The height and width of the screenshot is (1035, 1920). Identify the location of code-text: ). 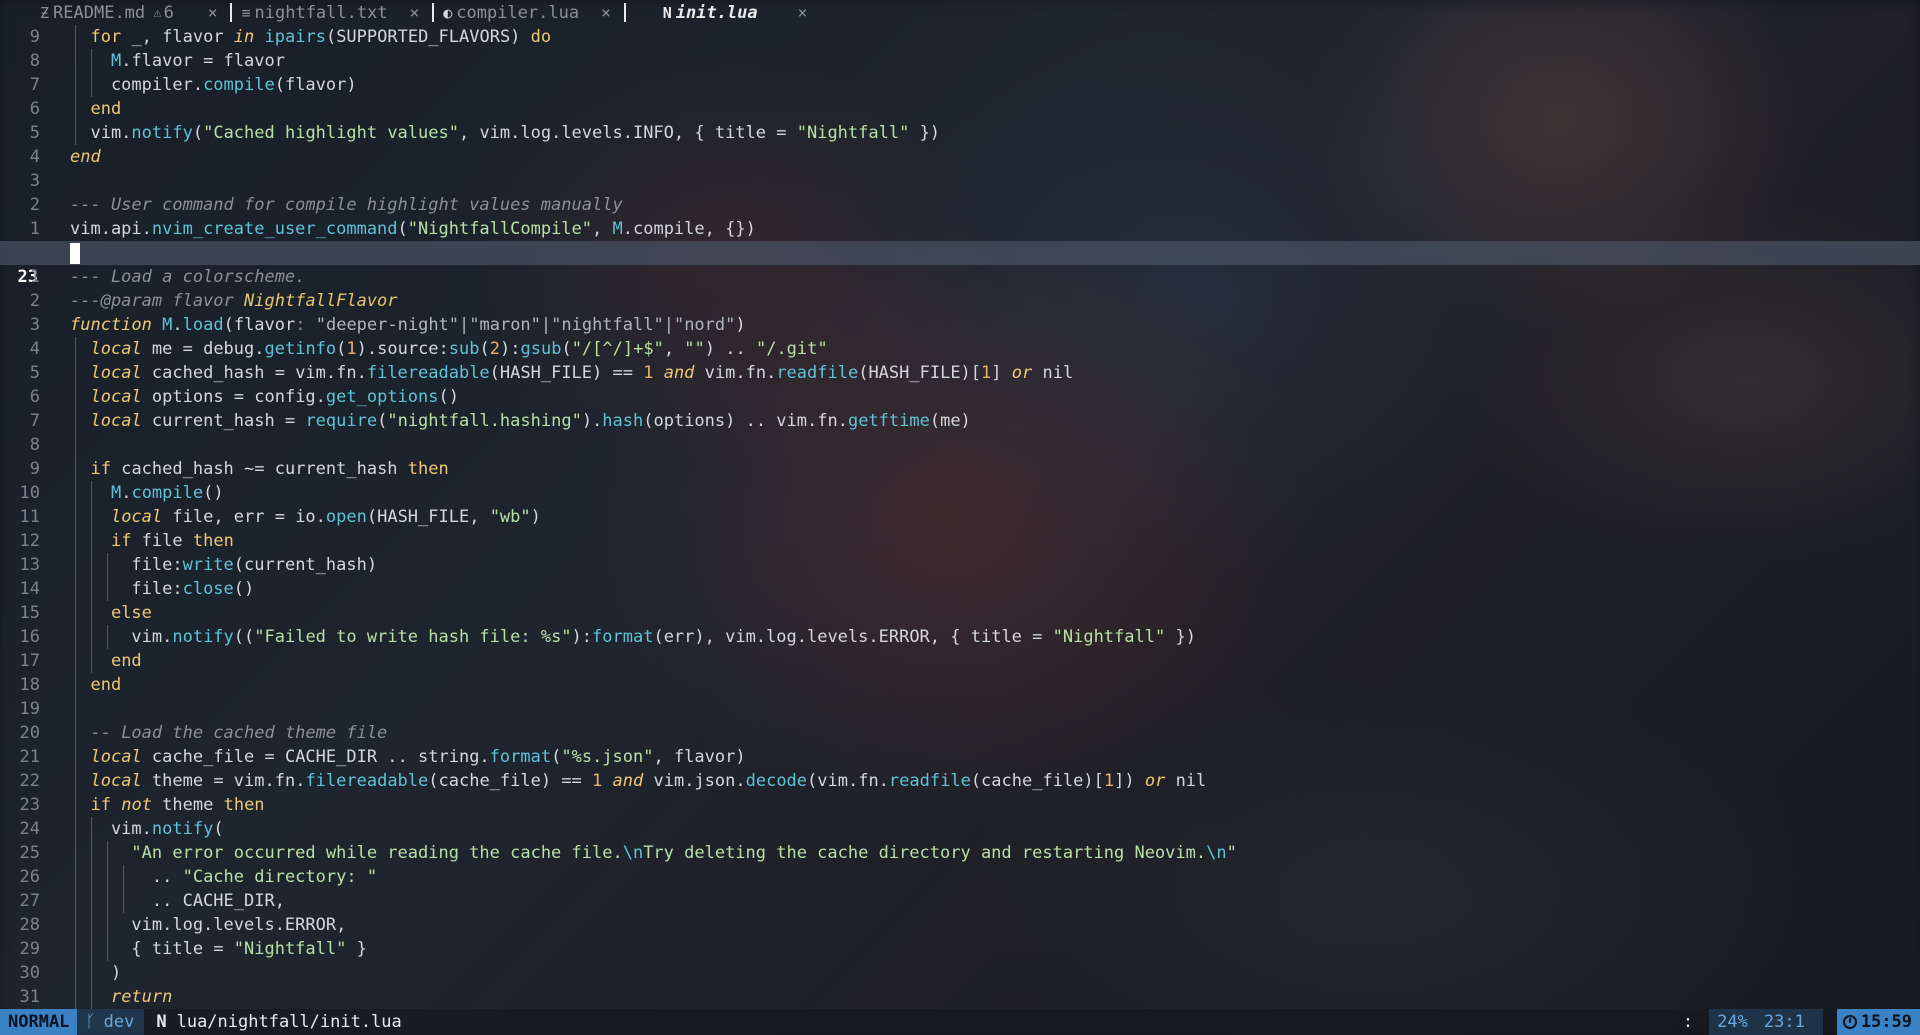
(95, 973).